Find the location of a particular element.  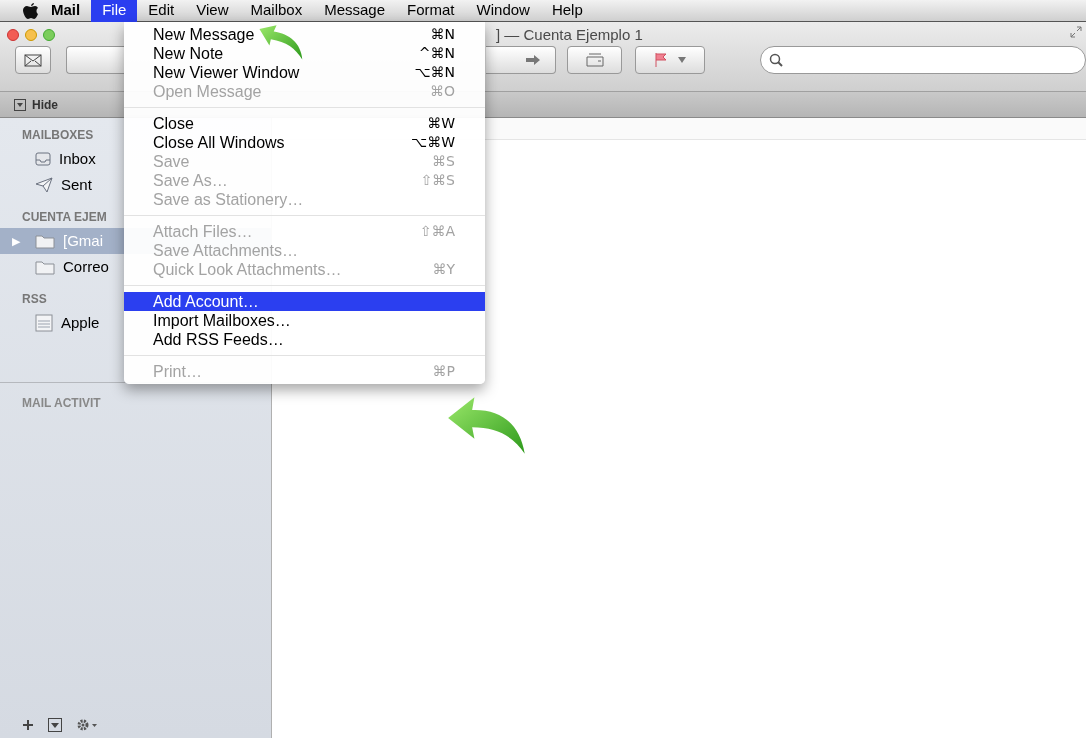

sidebar-item-label: Apple is located at coordinates (80, 322).